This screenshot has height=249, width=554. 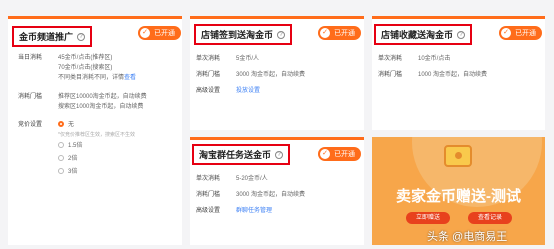 What do you see at coordinates (75, 146) in the screenshot?
I see `bid-option-label: 1.5倍` at bounding box center [75, 146].